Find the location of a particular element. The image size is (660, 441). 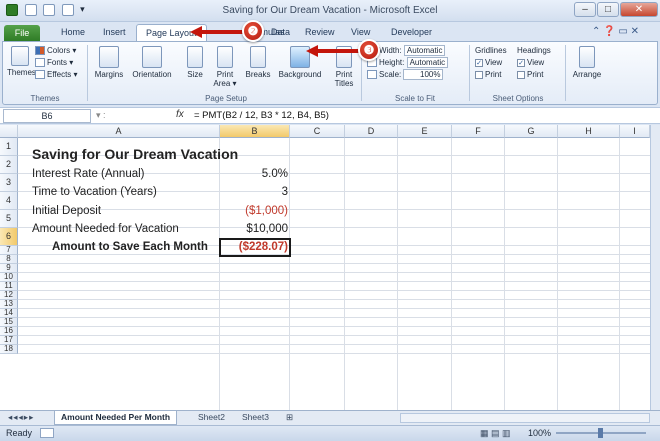

gridlines-view-checkbox: ✓ View is located at coordinates (496, 63).